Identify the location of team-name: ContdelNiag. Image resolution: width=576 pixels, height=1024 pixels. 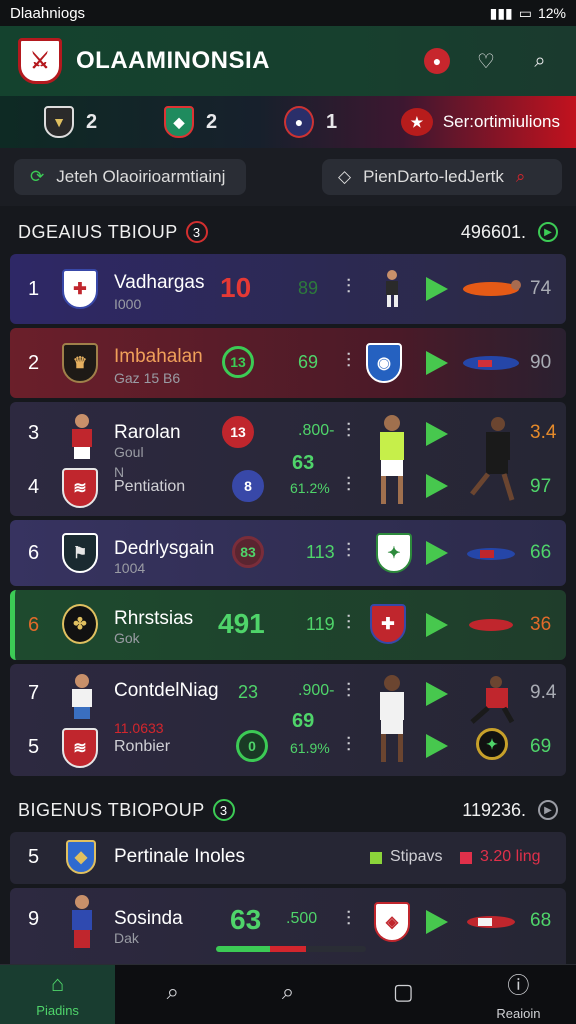
(166, 690).